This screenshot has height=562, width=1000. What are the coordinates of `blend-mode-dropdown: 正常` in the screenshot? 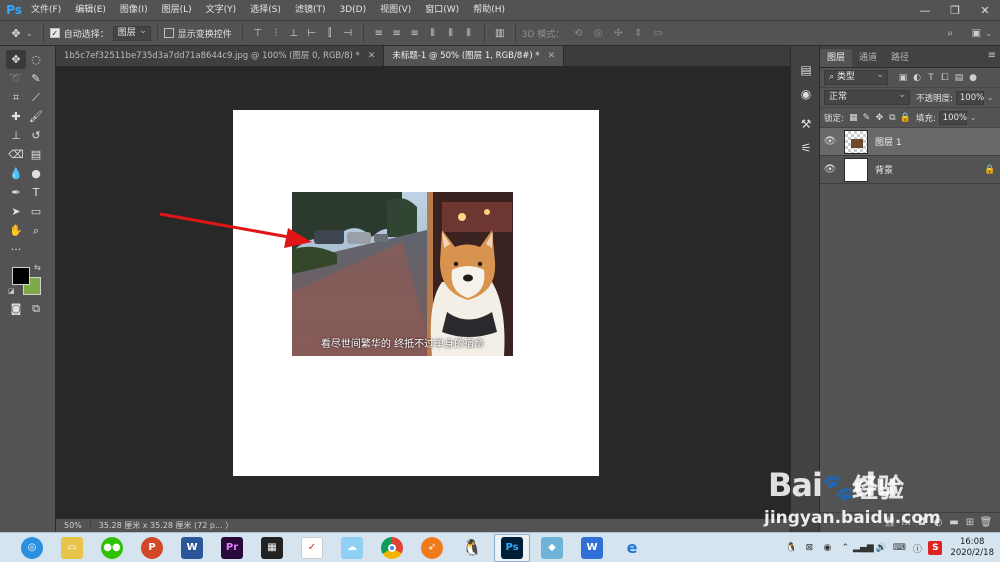 It's located at (867, 97).